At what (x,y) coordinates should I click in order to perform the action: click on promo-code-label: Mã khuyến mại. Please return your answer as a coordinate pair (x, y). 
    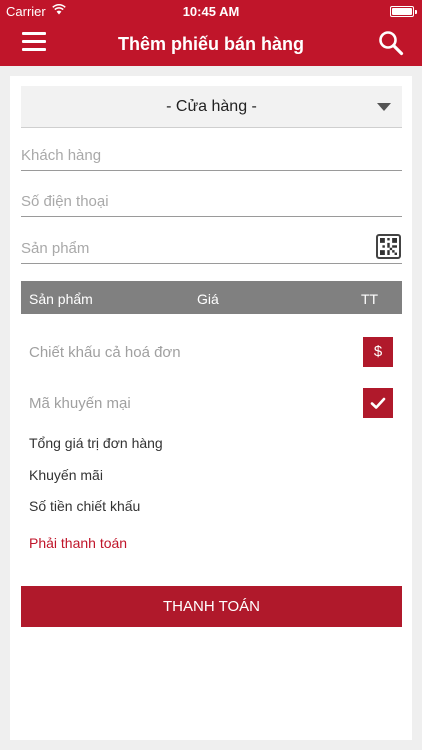
    Looking at the image, I should click on (80, 403).